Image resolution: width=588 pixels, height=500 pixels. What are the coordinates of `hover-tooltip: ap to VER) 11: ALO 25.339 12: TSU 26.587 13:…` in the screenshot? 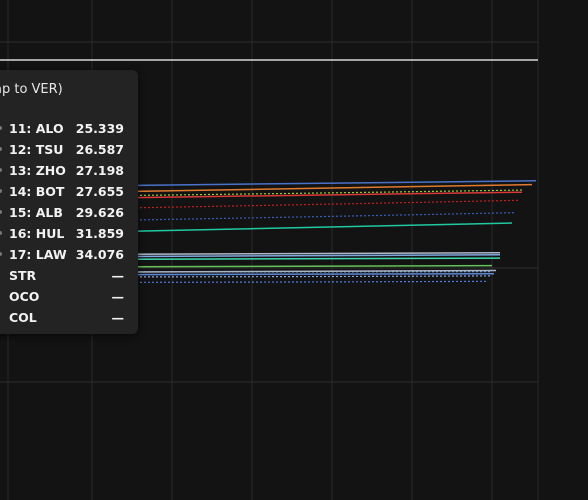 It's located at (69, 202).